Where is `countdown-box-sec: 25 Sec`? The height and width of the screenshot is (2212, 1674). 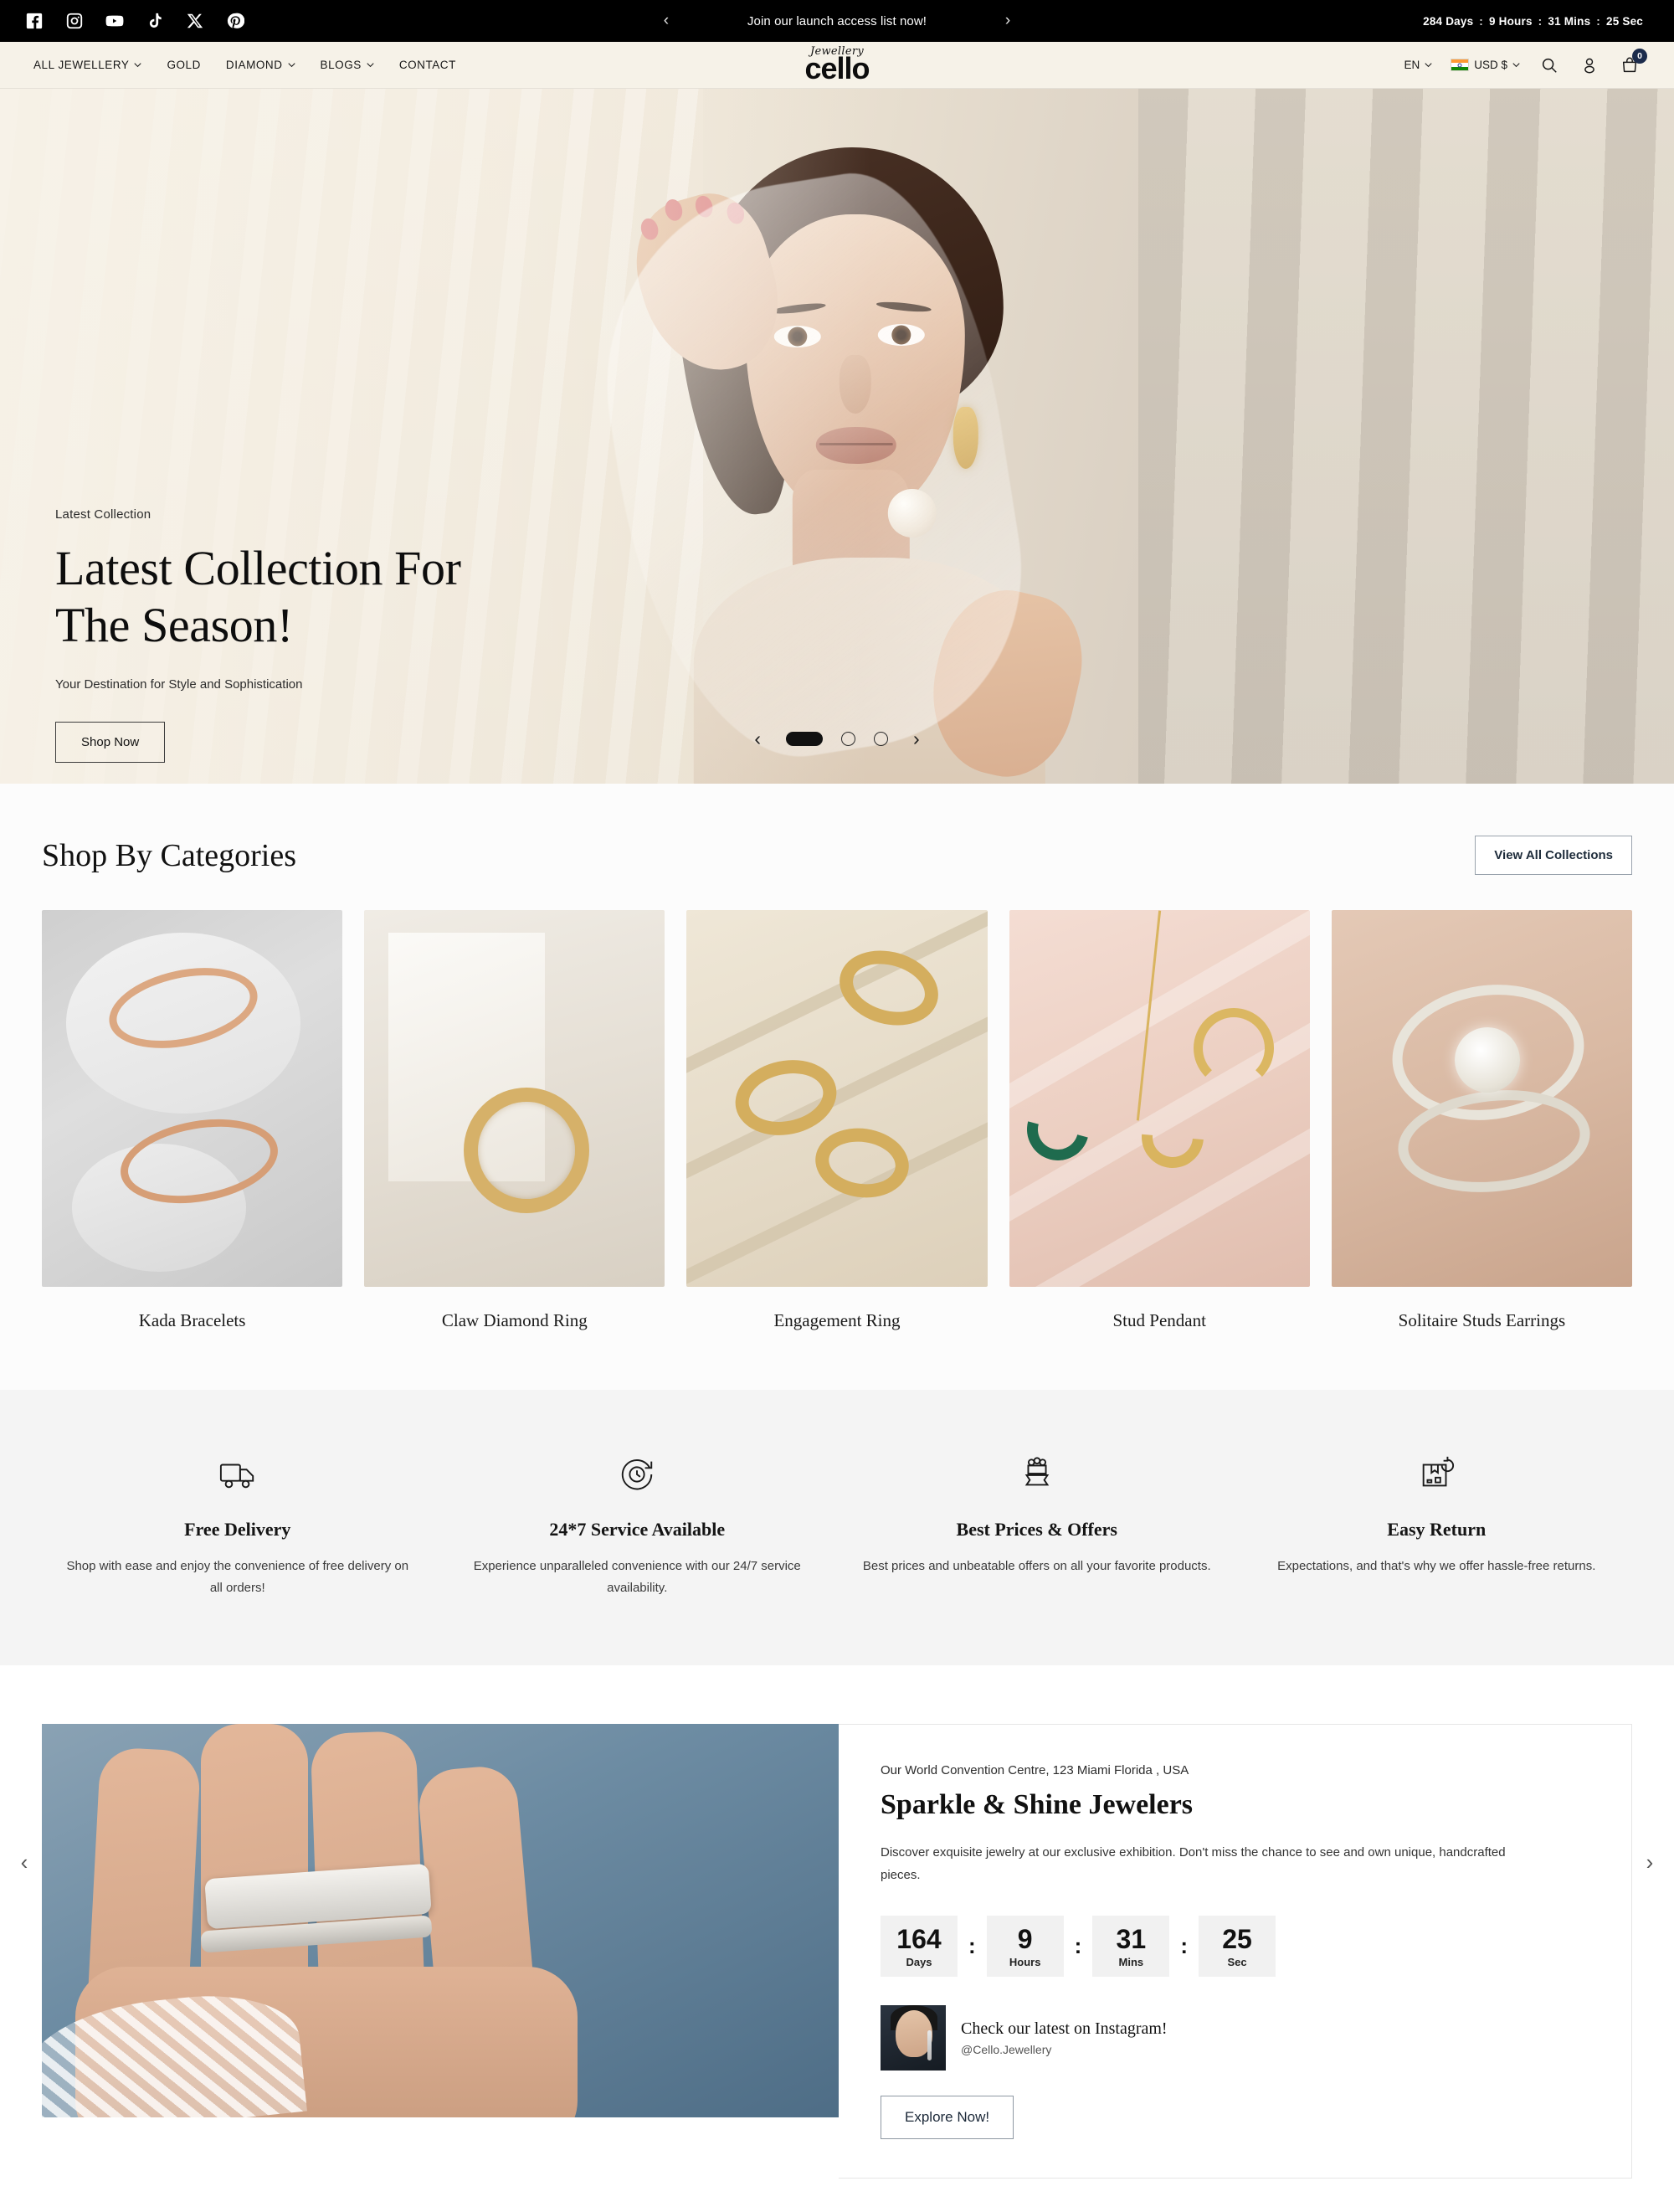 countdown-box-sec: 25 Sec is located at coordinates (1238, 1946).